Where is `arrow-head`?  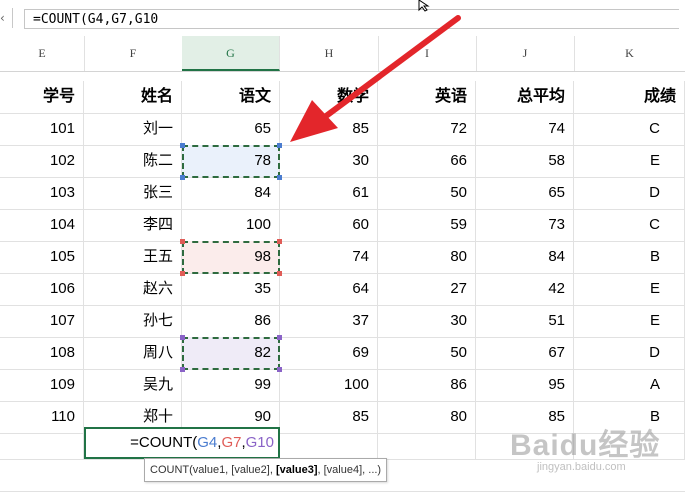 arrow-head is located at coordinates (314, 121).